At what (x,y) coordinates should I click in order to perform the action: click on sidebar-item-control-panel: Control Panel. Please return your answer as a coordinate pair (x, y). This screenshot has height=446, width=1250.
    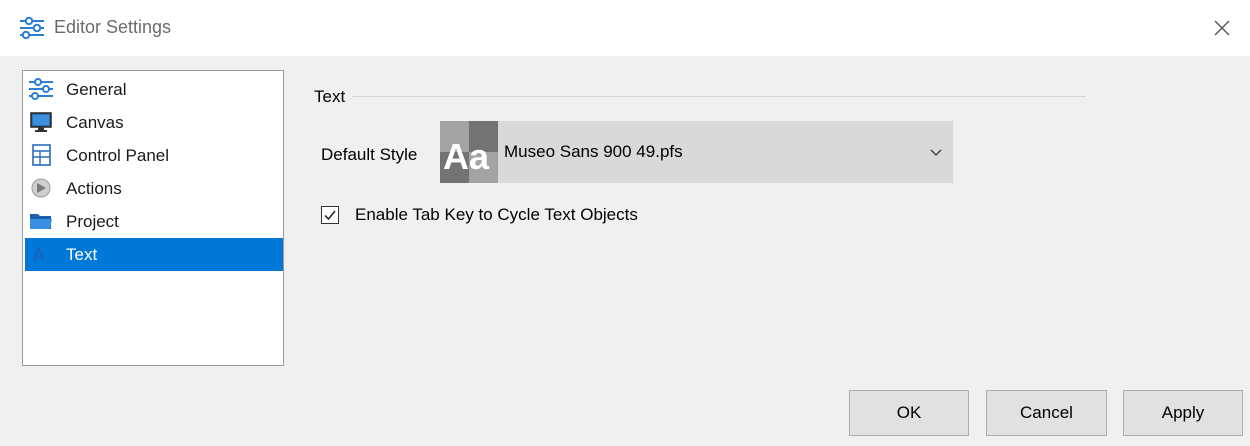
    Looking at the image, I should click on (154, 155).